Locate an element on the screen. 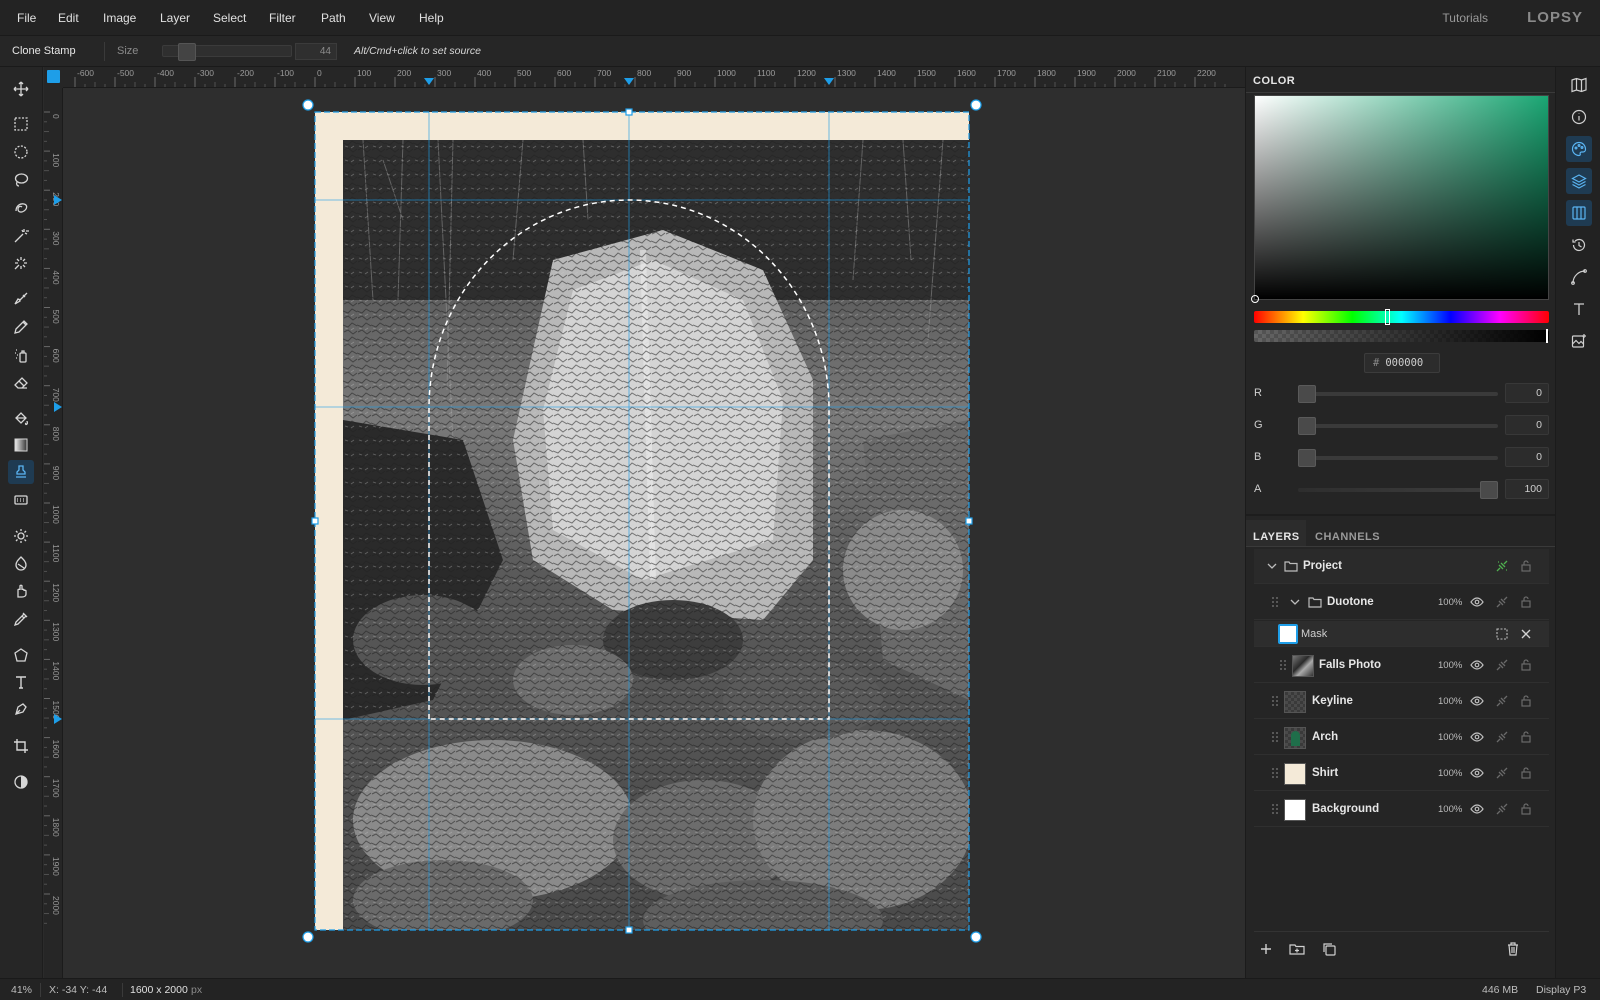 The width and height of the screenshot is (1600, 1000). object-select-icon is located at coordinates (21, 263).